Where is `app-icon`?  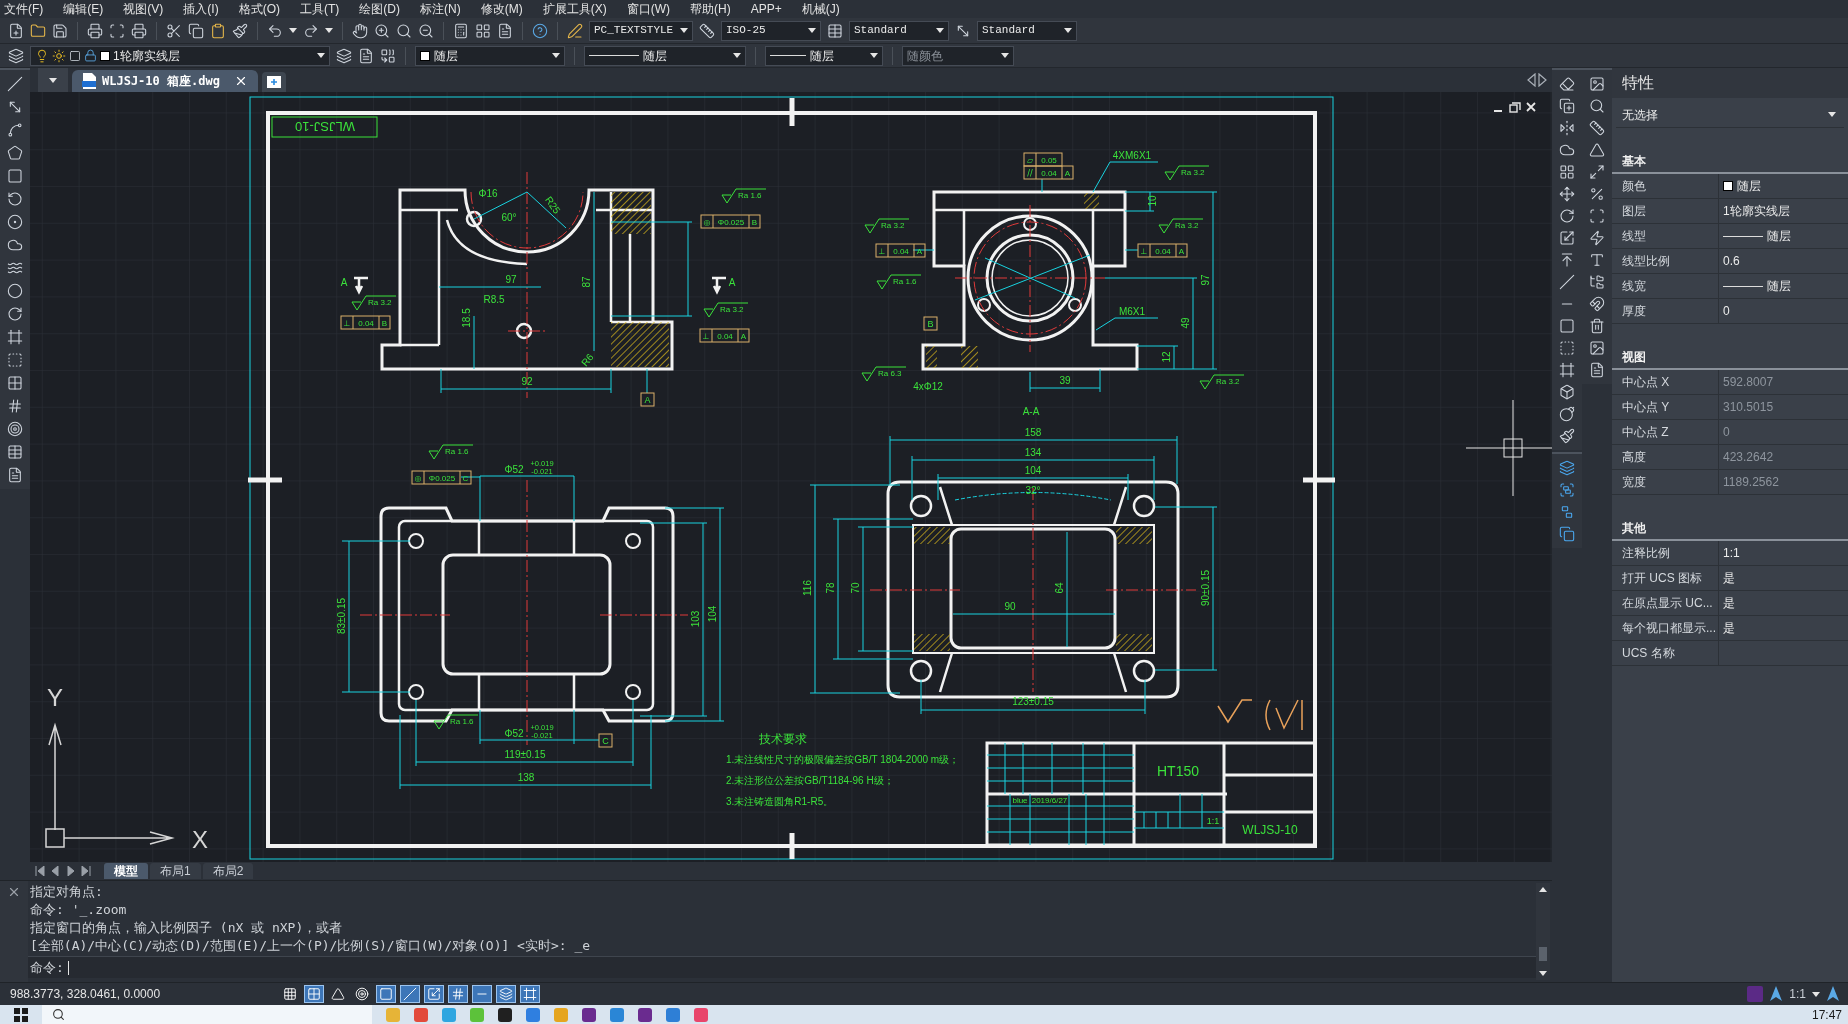 app-icon is located at coordinates (645, 1014).